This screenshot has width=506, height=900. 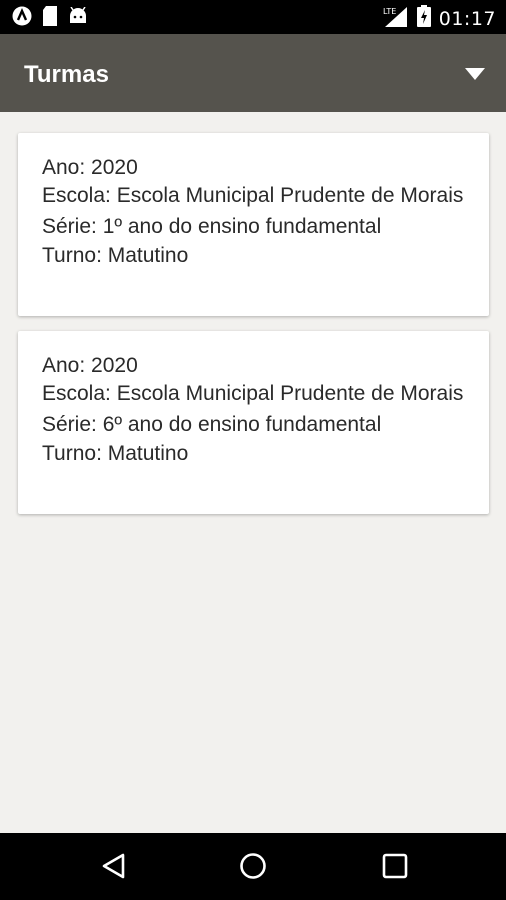 I want to click on home-icon, so click(x=253, y=866).